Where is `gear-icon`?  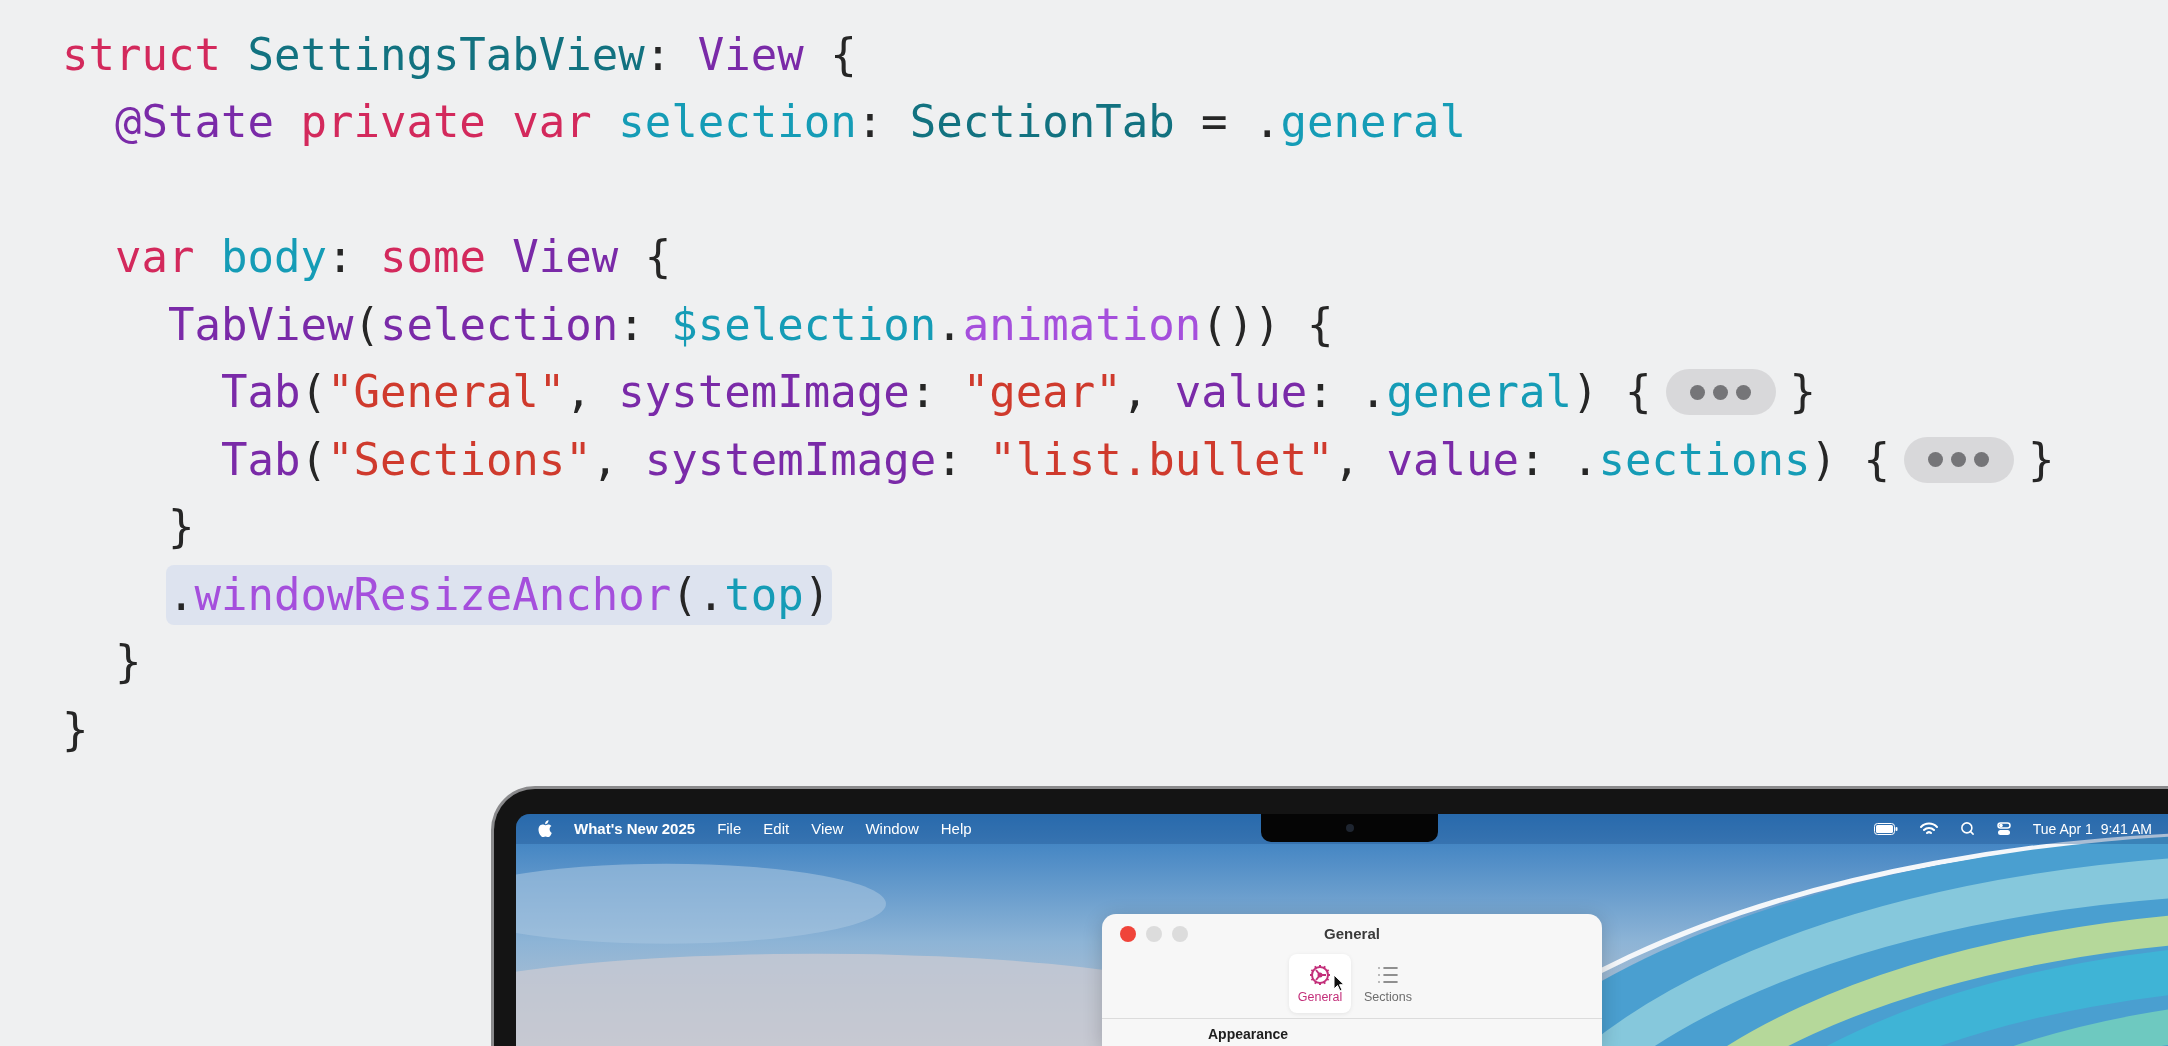
gear-icon is located at coordinates (1320, 974).